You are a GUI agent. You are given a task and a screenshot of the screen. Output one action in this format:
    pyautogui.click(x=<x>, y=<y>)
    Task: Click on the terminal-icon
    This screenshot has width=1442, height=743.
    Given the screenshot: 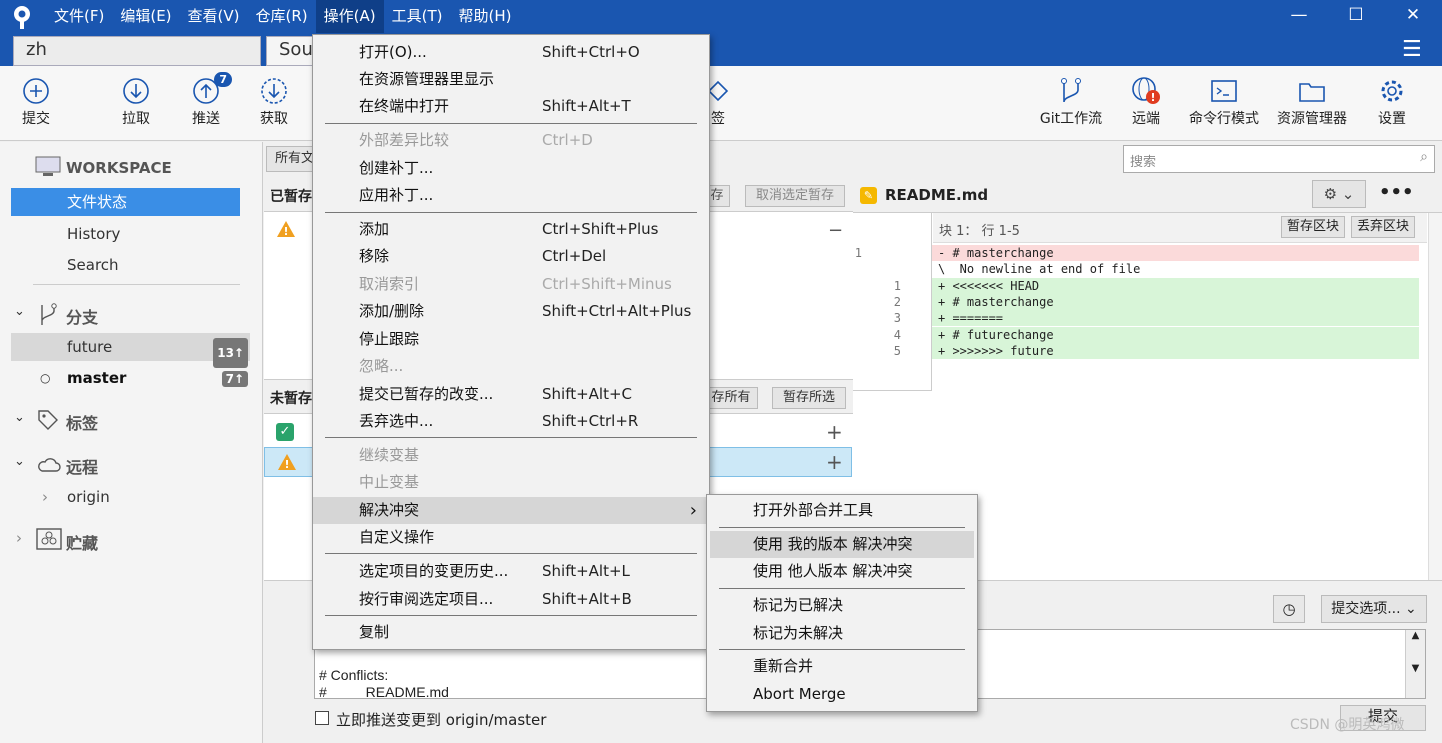 What is the action you would take?
    pyautogui.click(x=1224, y=91)
    